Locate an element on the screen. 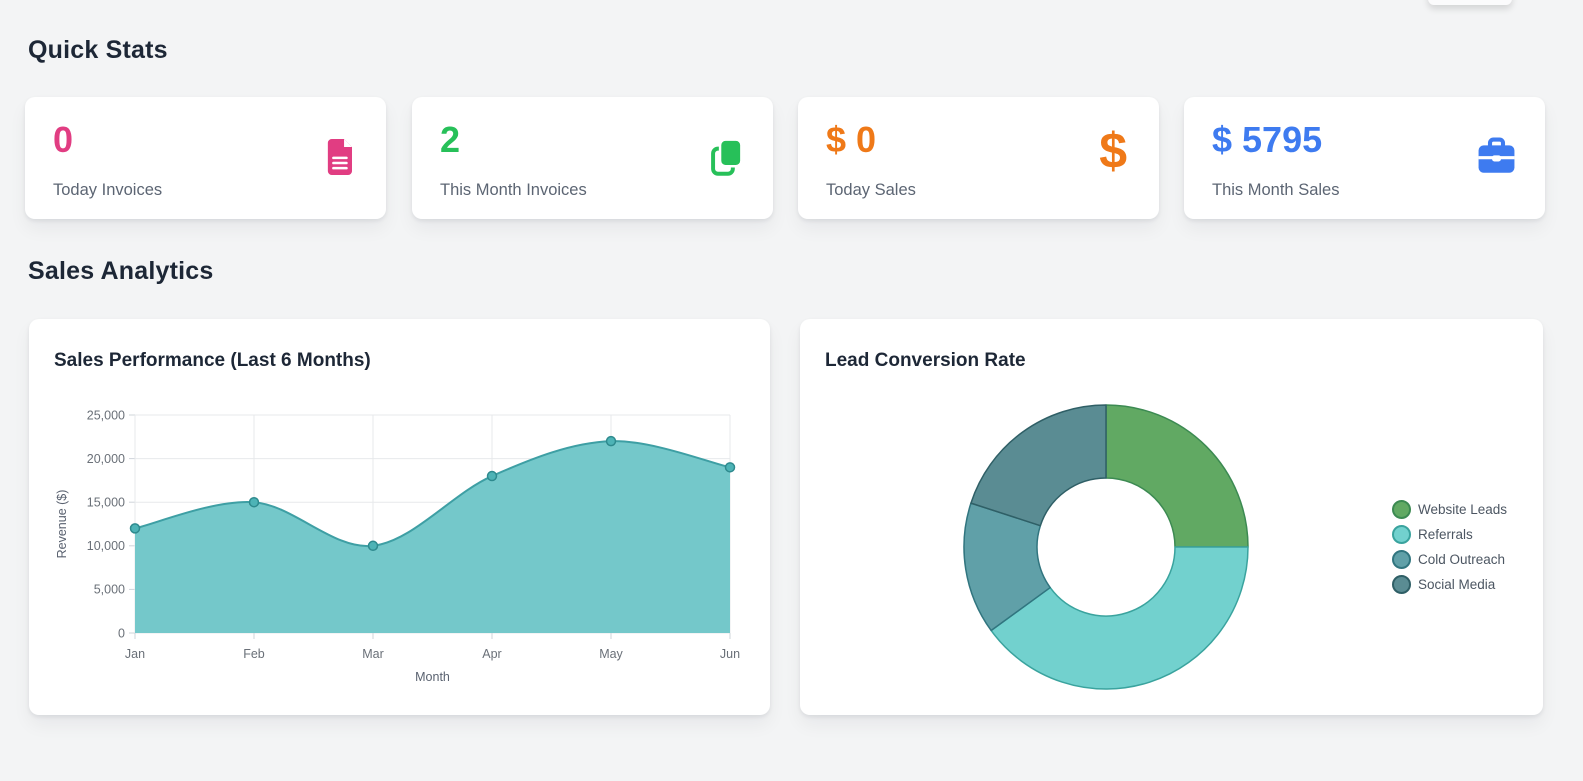 This screenshot has width=1583, height=781. invoice-file-icon is located at coordinates (340, 159).